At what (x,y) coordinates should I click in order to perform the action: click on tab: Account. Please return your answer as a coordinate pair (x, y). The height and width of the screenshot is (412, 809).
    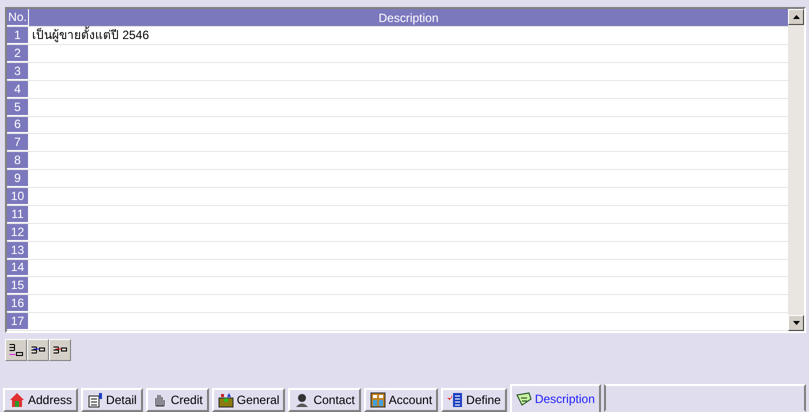
    Looking at the image, I should click on (401, 400).